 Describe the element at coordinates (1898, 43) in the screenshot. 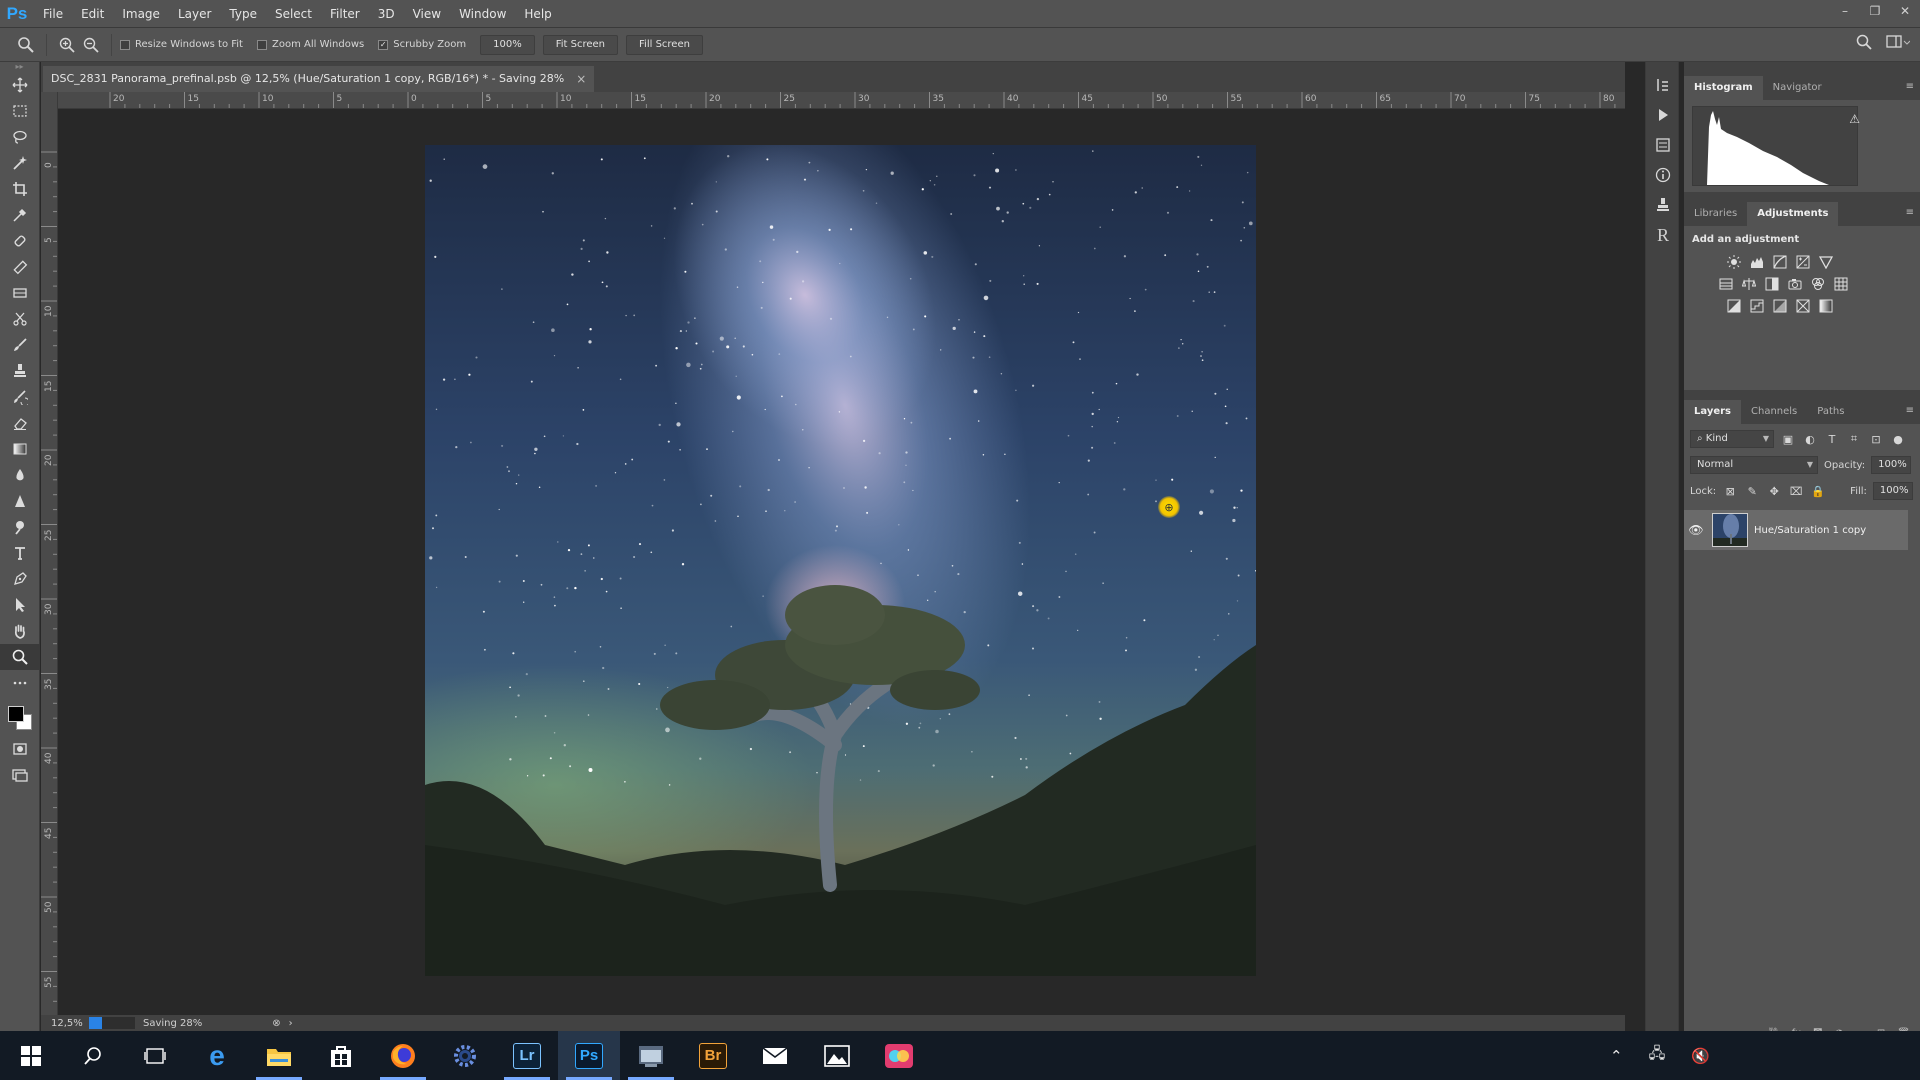

I see `workspace-icon` at that location.